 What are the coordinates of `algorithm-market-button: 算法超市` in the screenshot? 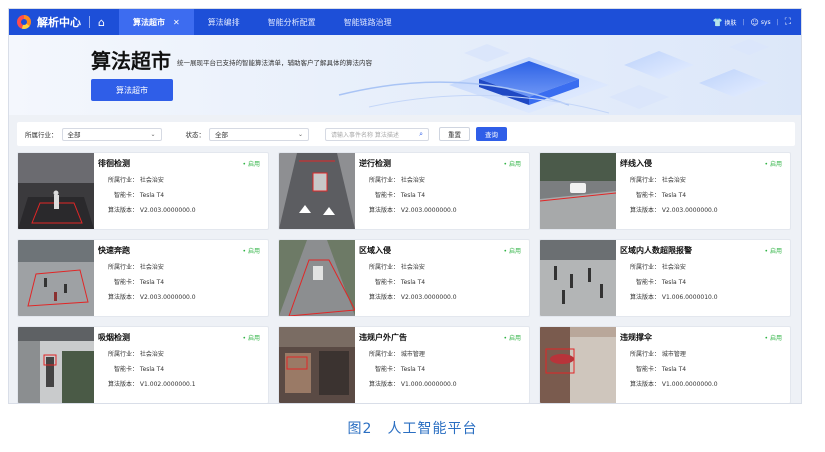 It's located at (132, 90).